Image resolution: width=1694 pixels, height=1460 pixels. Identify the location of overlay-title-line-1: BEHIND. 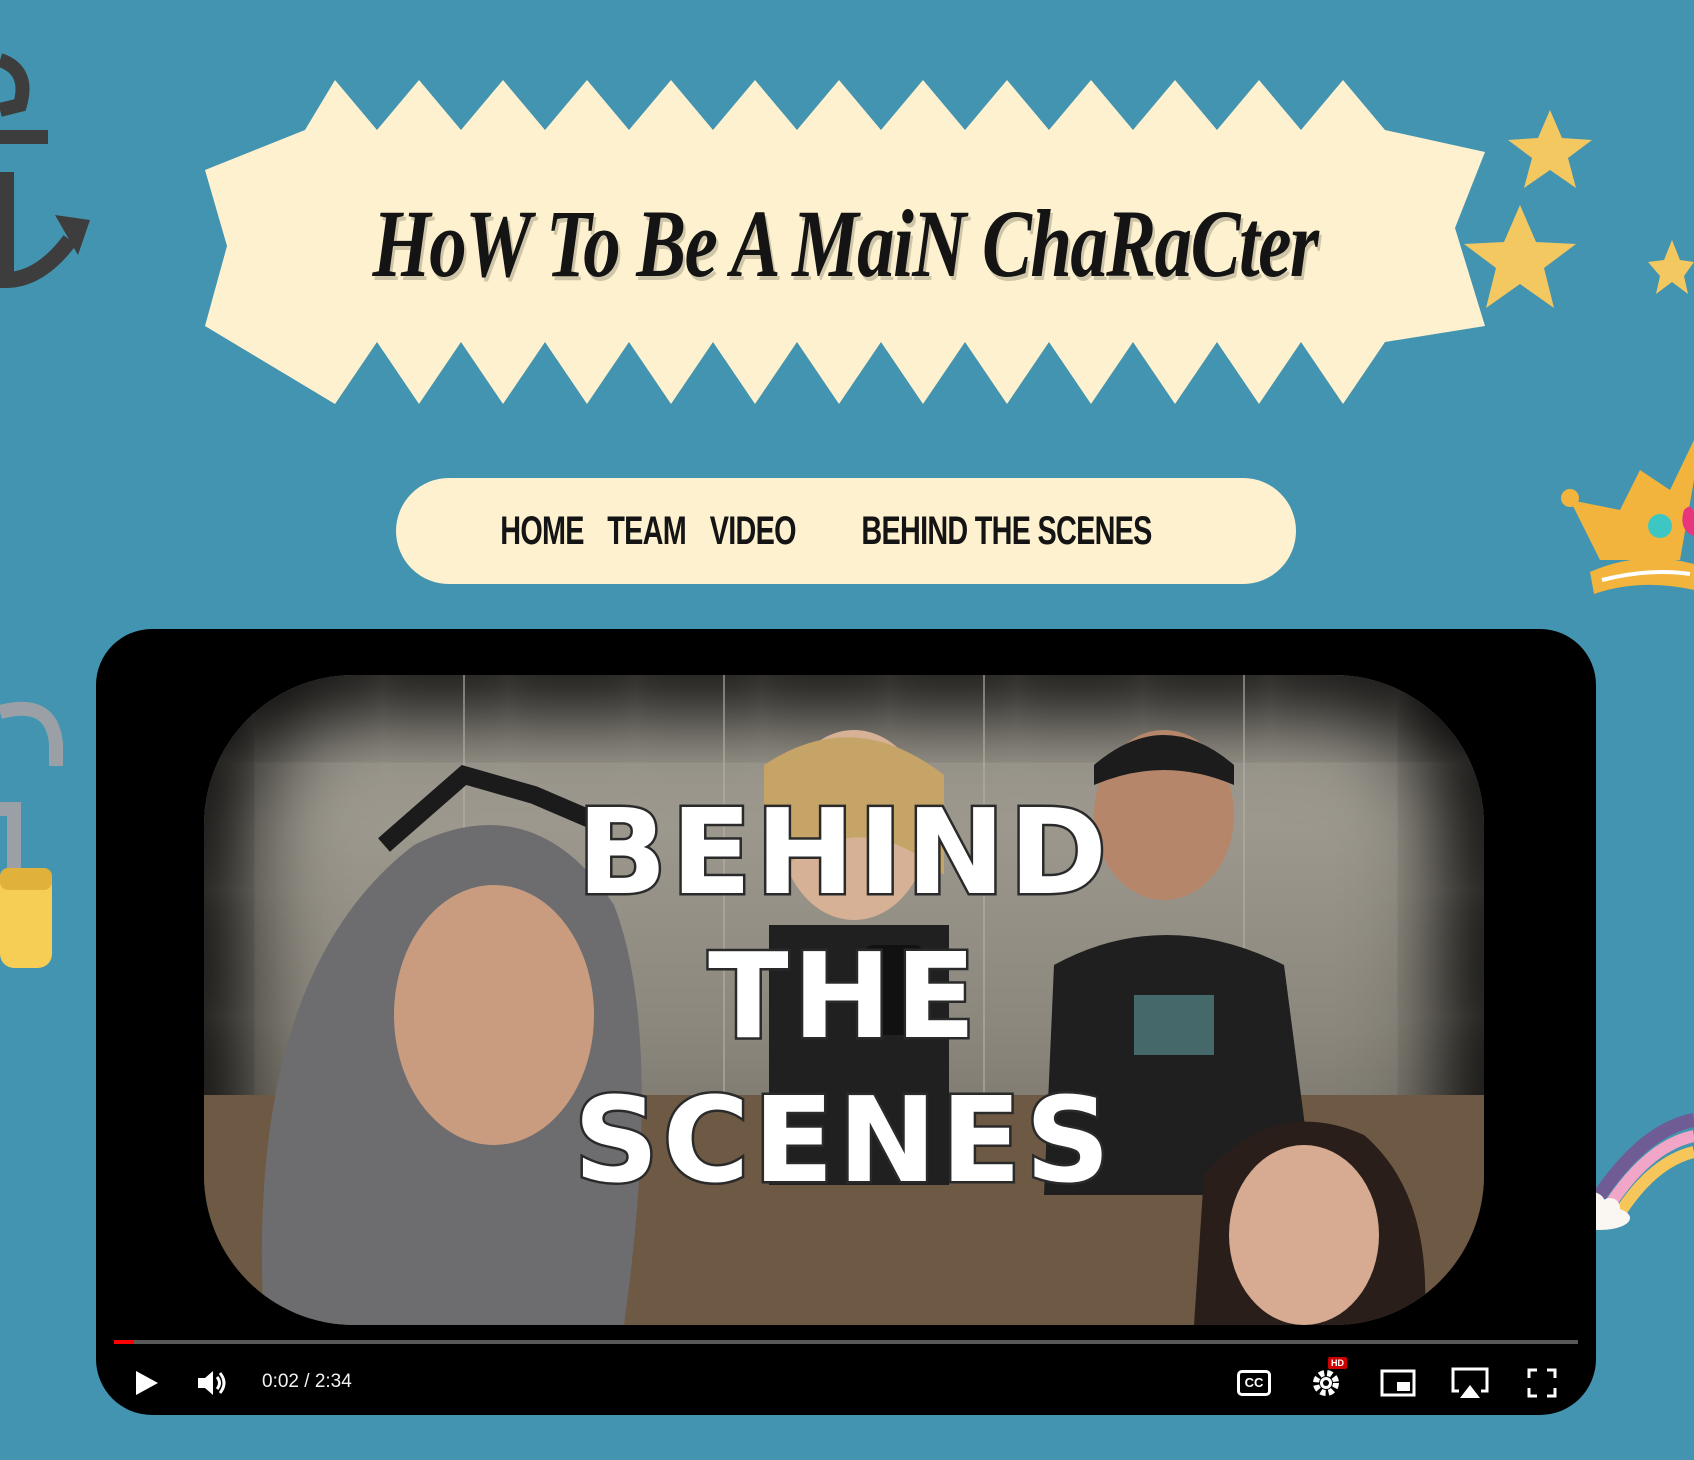
(843, 852).